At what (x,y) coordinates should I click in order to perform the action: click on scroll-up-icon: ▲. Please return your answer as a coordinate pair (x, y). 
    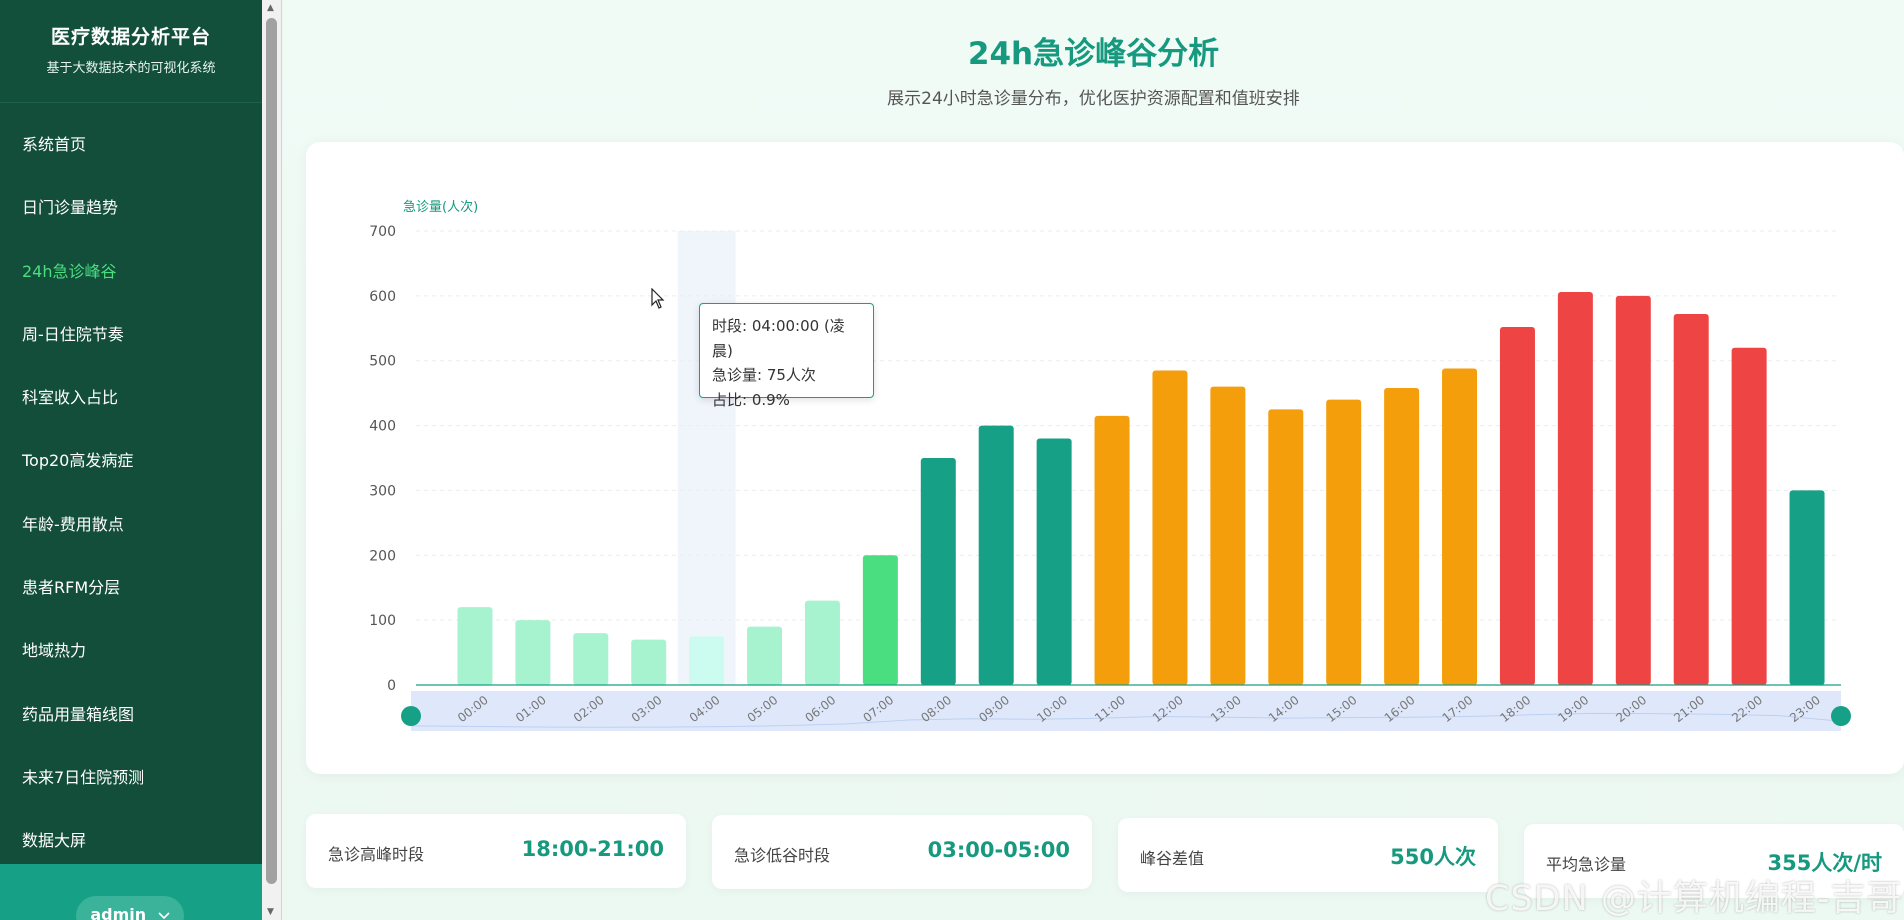
    Looking at the image, I should click on (270, 8).